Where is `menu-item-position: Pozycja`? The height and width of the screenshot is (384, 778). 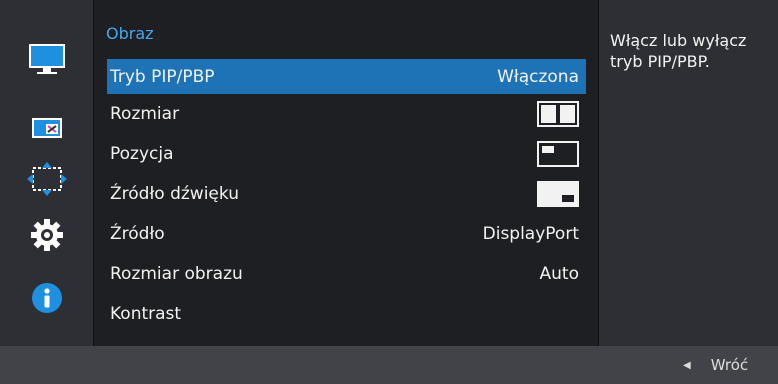
menu-item-position: Pozycja is located at coordinates (346, 154).